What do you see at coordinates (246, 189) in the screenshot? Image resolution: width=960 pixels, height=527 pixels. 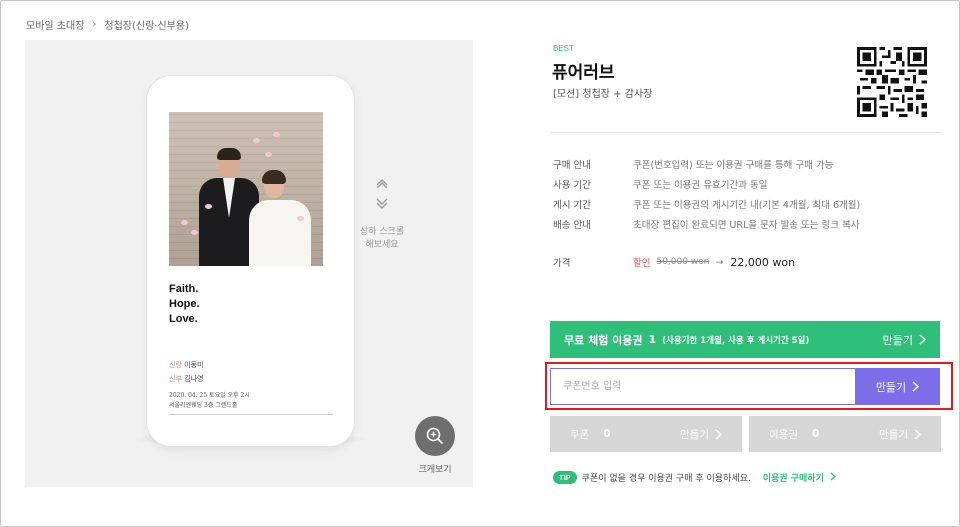 I see `couple-photo` at bounding box center [246, 189].